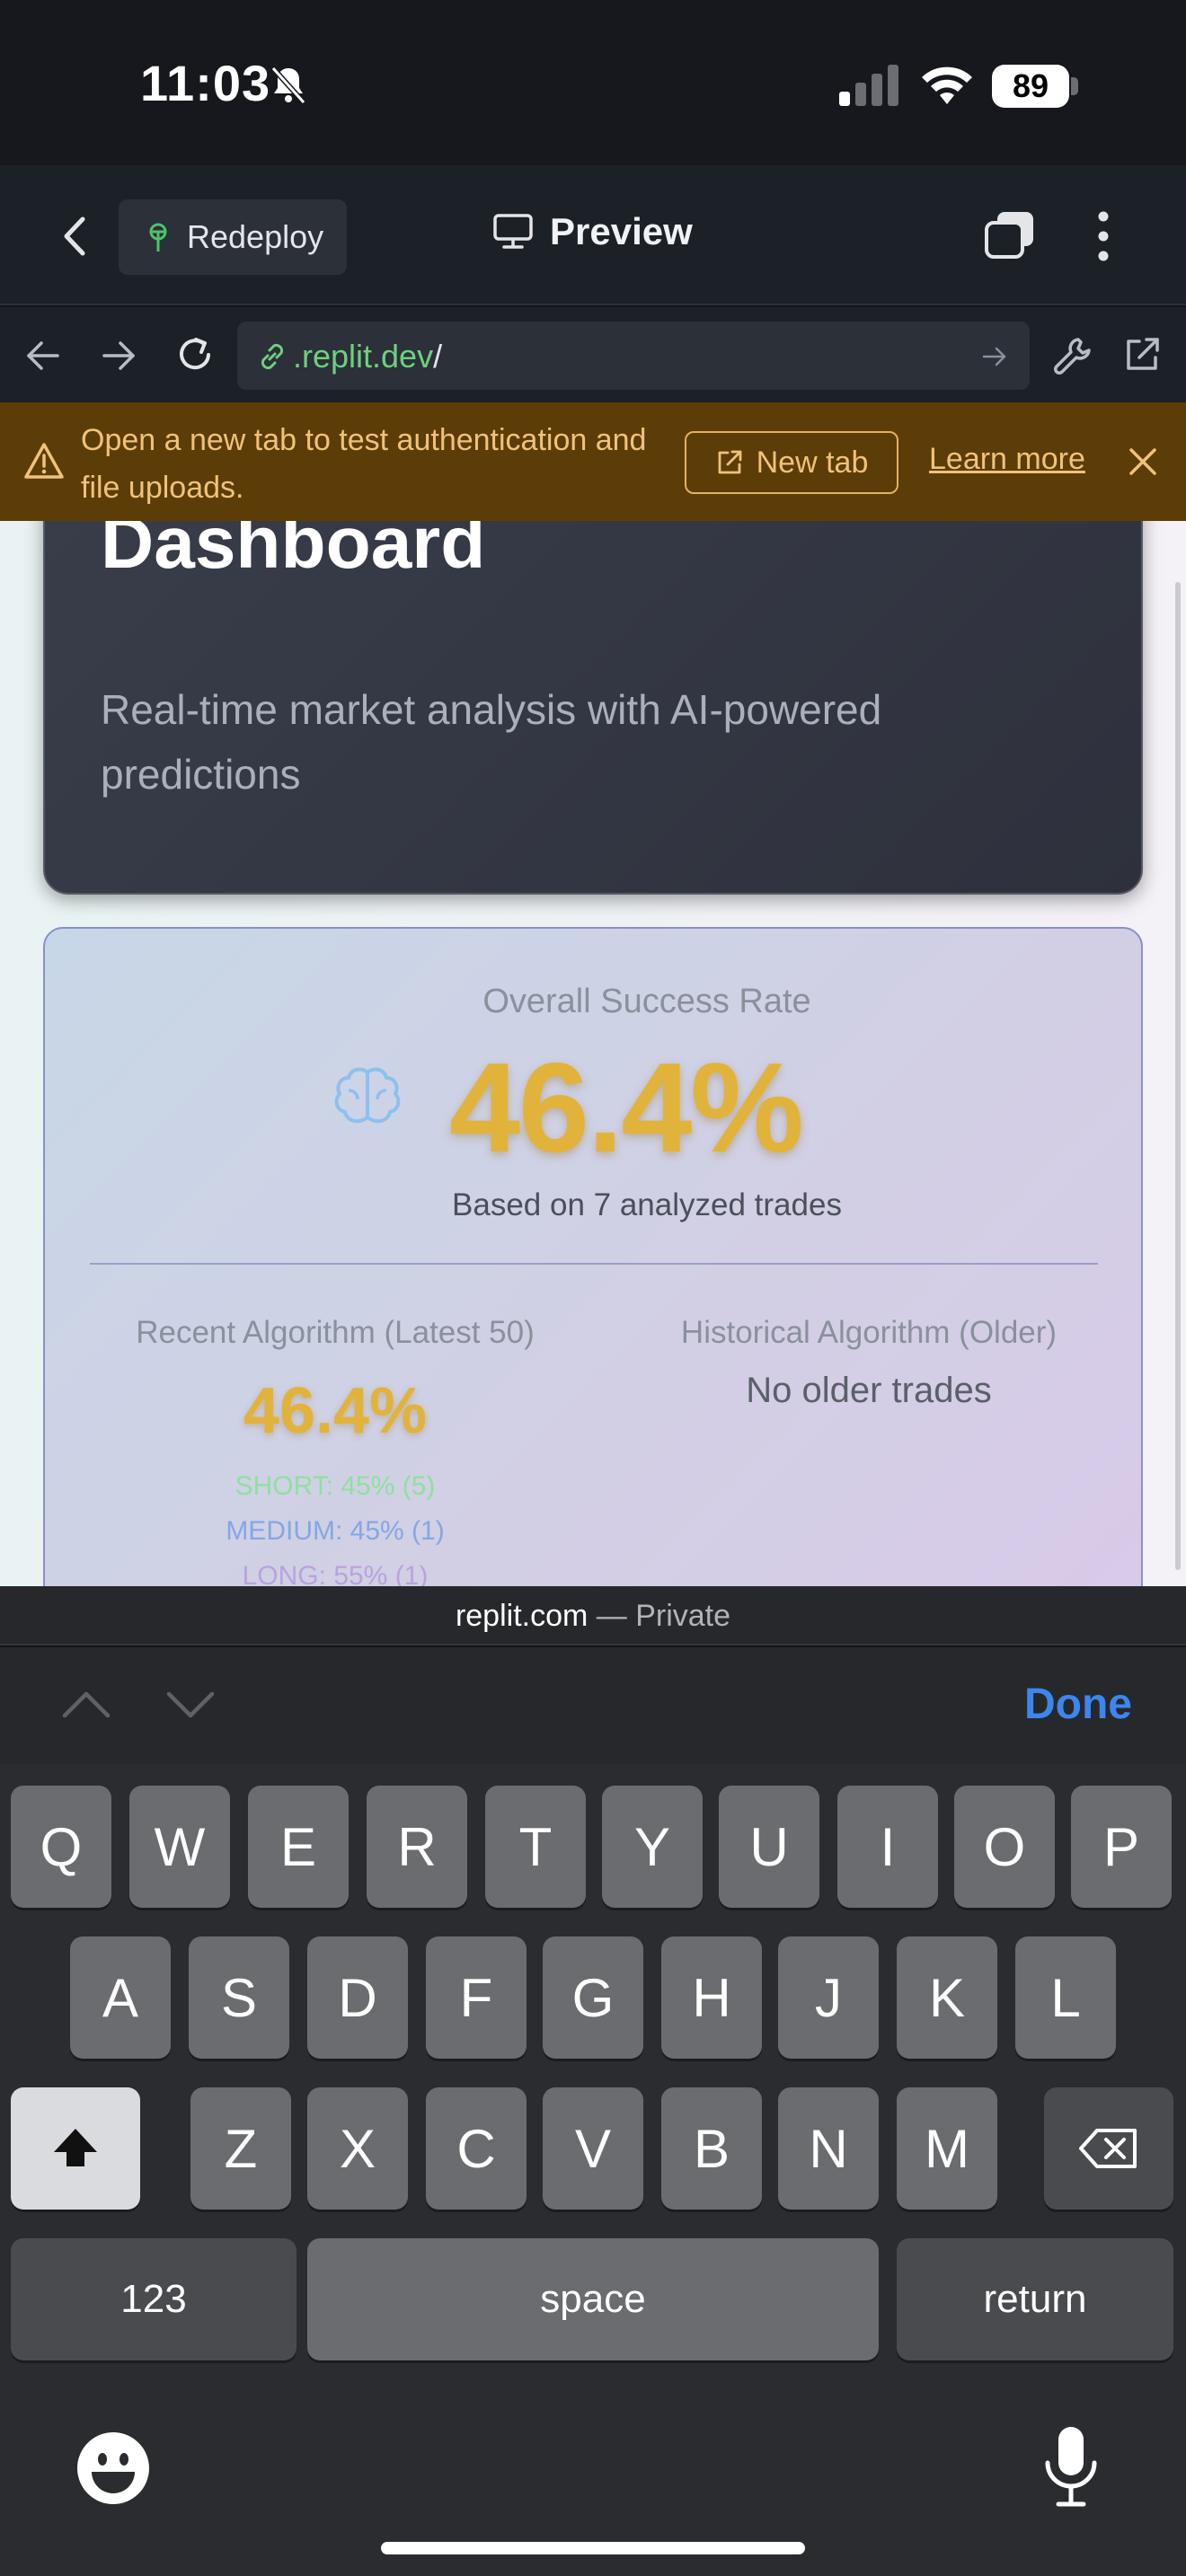 Image resolution: width=1186 pixels, height=2576 pixels. I want to click on shift-icon, so click(75, 2147).